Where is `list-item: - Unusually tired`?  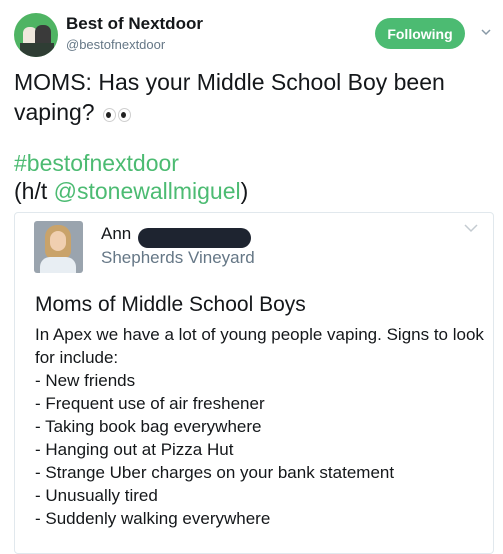
list-item: - Unusually tired is located at coordinates (96, 495).